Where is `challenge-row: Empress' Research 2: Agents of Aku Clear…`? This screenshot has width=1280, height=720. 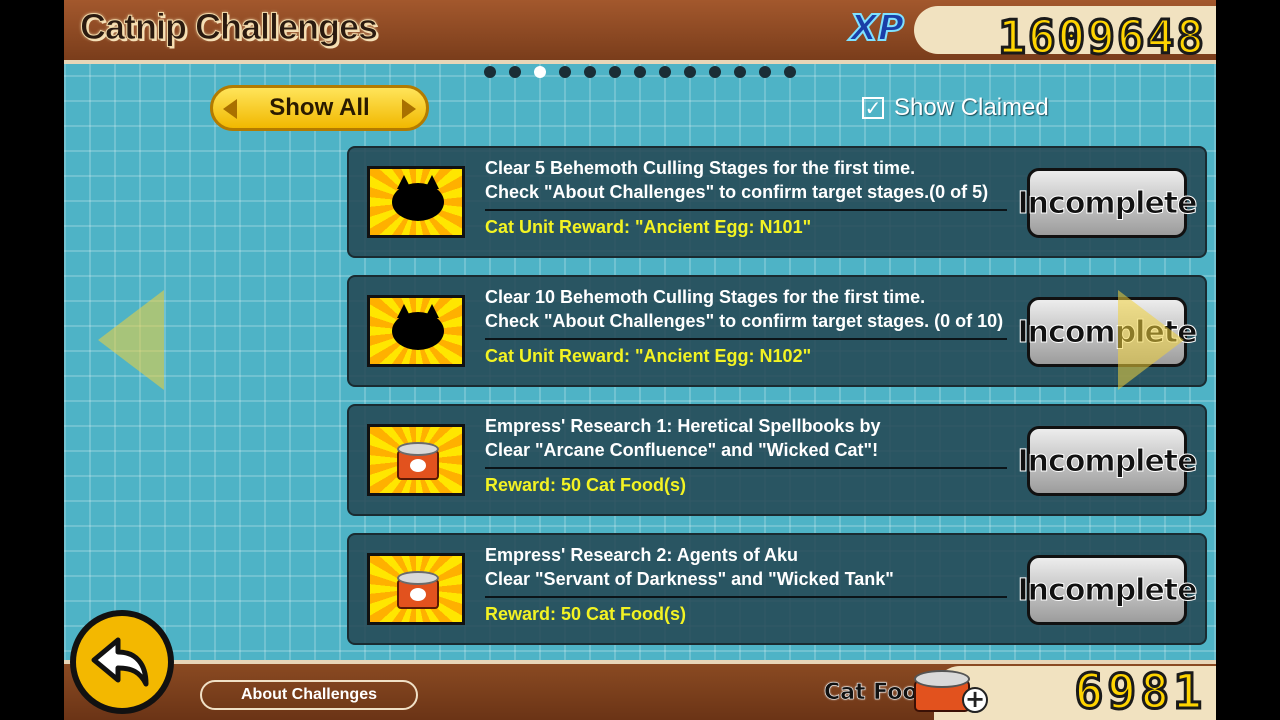
challenge-row: Empress' Research 2: Agents of Aku Clear… is located at coordinates (777, 589).